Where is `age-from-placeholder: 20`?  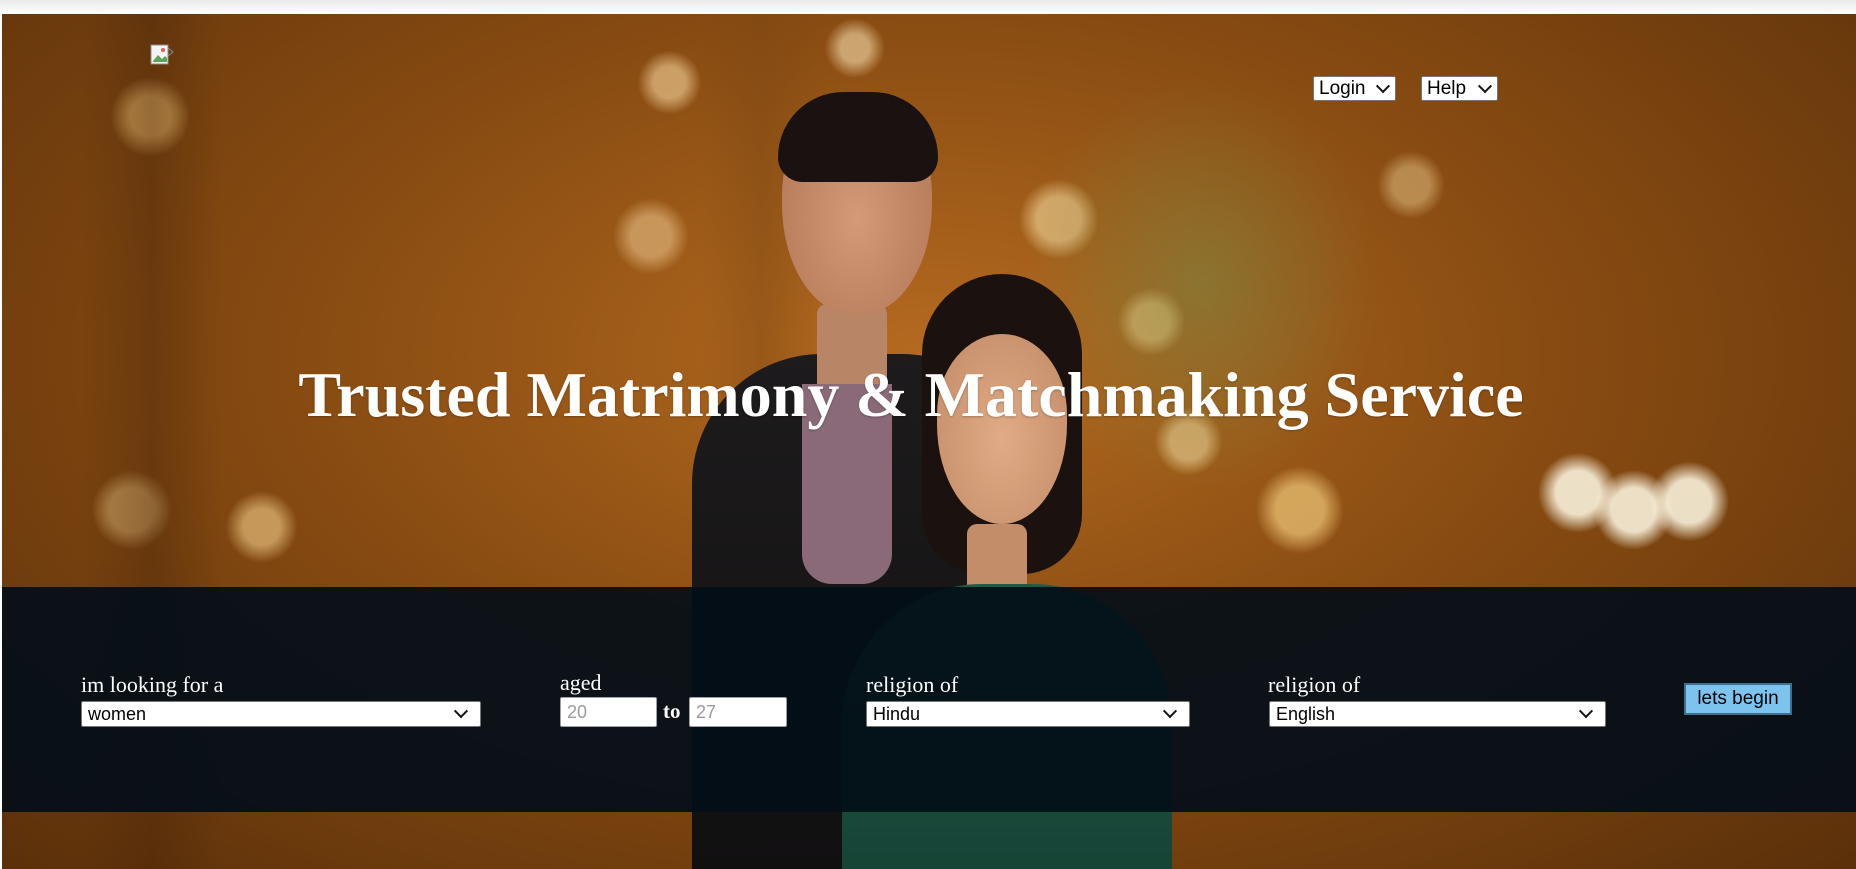
age-from-placeholder: 20 is located at coordinates (577, 711).